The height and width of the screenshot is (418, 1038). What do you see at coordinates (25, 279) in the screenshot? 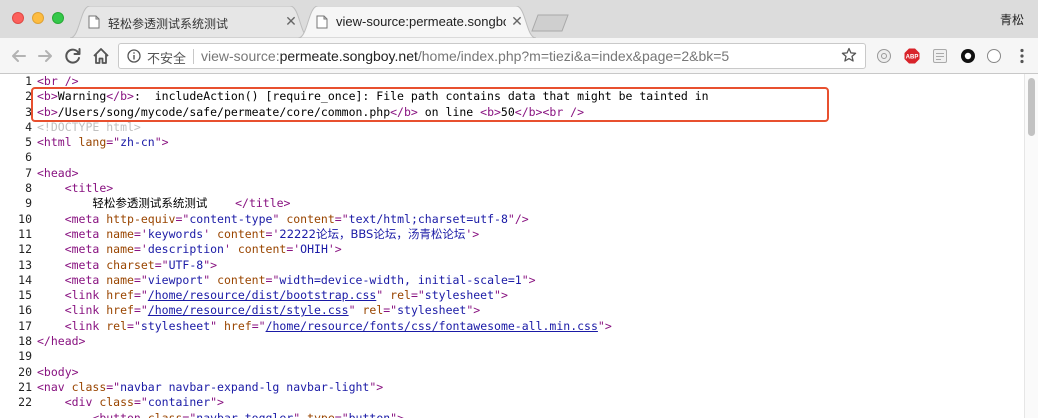
I see `line-number: 14` at bounding box center [25, 279].